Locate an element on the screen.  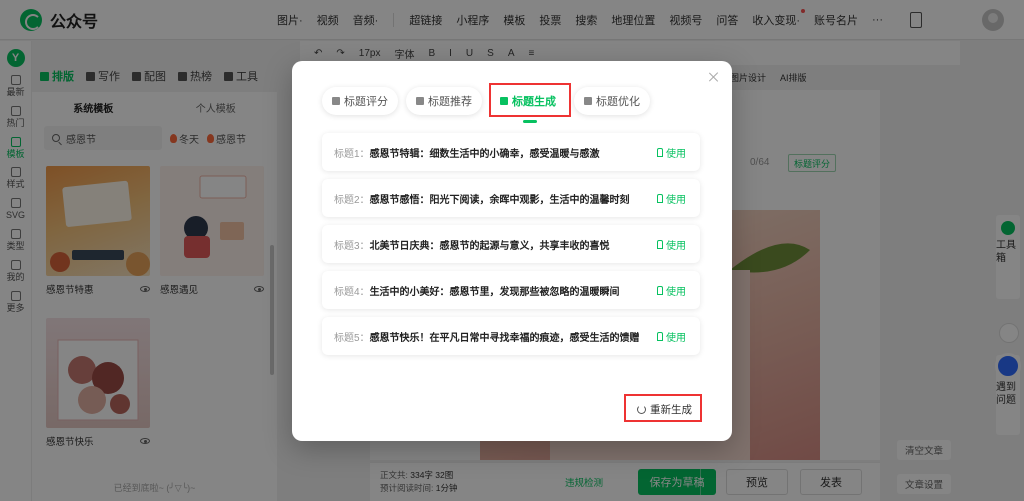
active-tab-highlight is located at coordinates (530, 100).